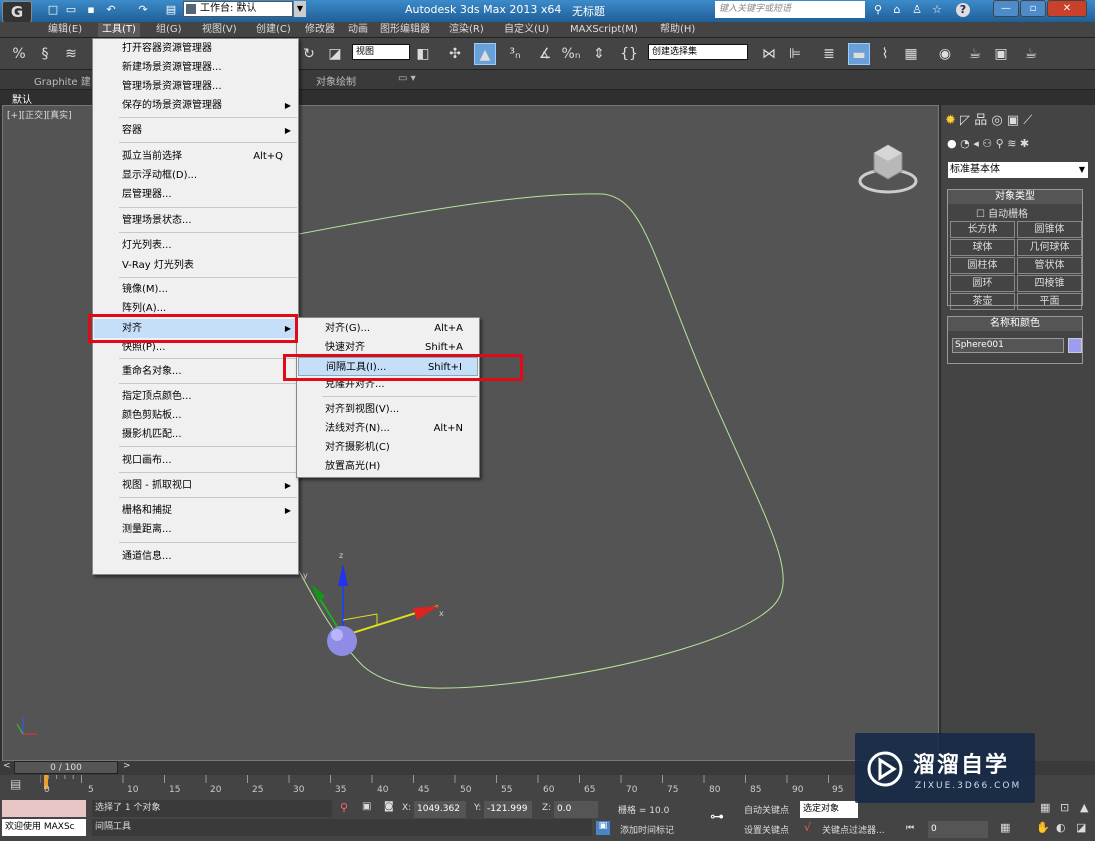 This screenshot has height=841, width=1095. I want to click on ribbon-options-icon: ▭ ▾, so click(407, 78).